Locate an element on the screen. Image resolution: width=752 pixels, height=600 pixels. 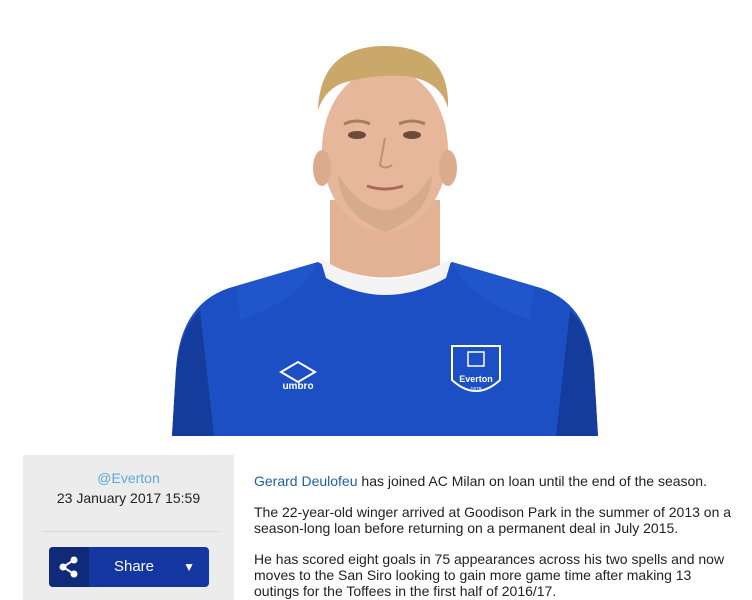
post-sidebar: @Everton 23 January 2017 15:59 Share ▼ is located at coordinates (128, 527).